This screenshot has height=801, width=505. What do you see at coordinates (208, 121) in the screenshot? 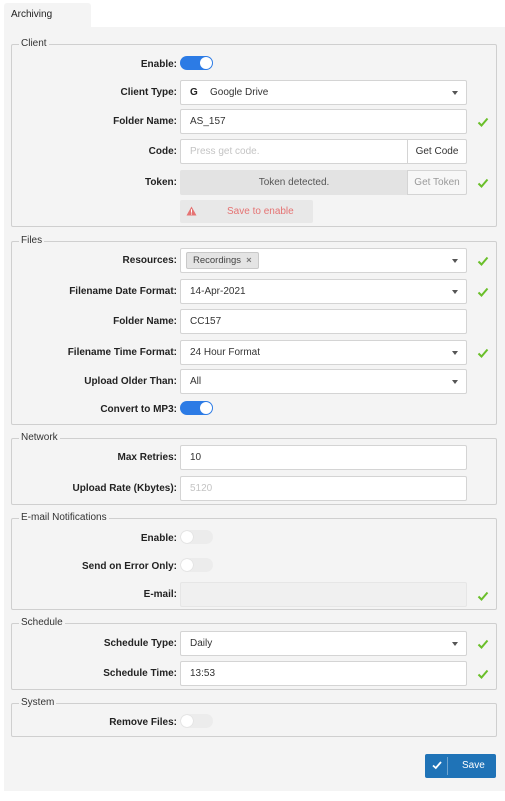
I see `folder-name-value: AS_157` at bounding box center [208, 121].